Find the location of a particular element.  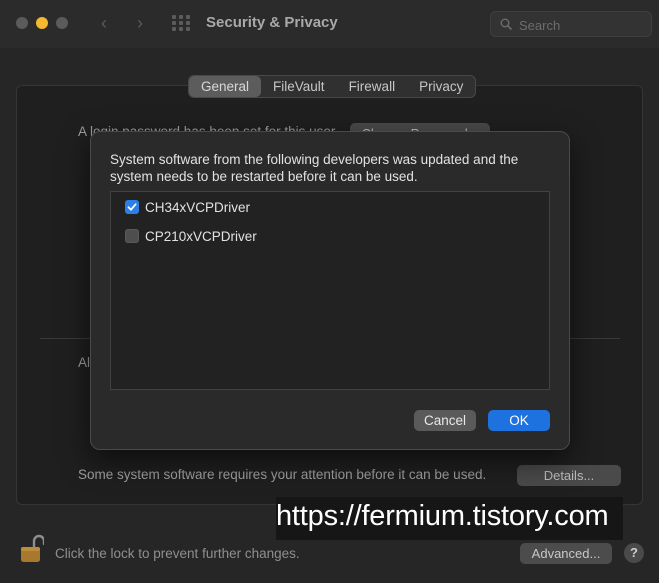

minimize-window-button is located at coordinates (42, 23).